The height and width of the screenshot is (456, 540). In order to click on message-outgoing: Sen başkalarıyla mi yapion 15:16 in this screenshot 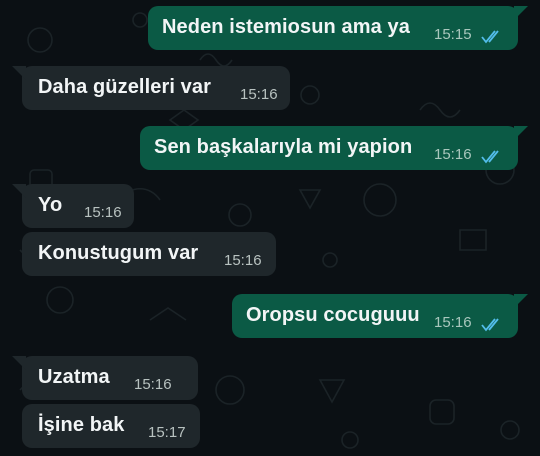, I will do `click(334, 148)`.